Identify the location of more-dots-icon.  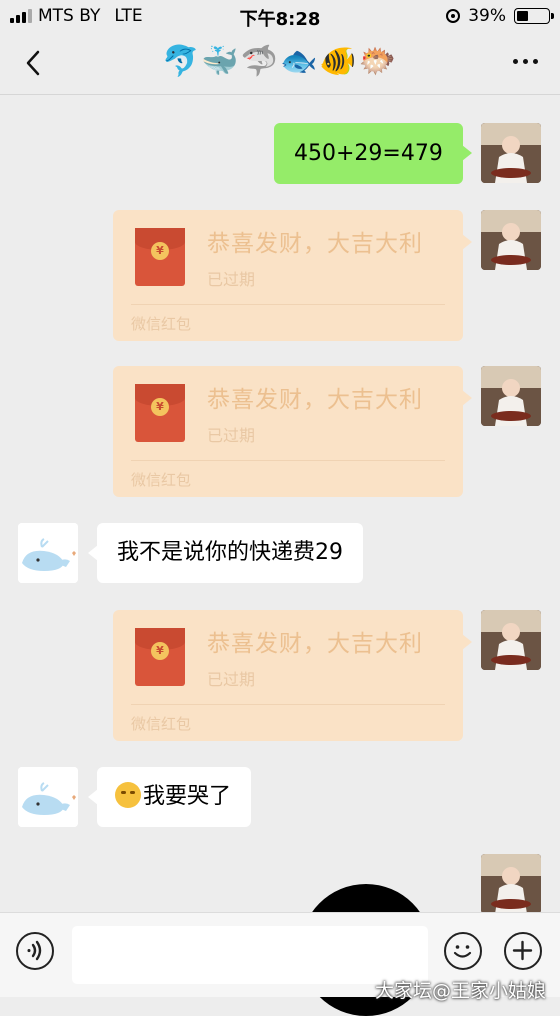
(525, 61).